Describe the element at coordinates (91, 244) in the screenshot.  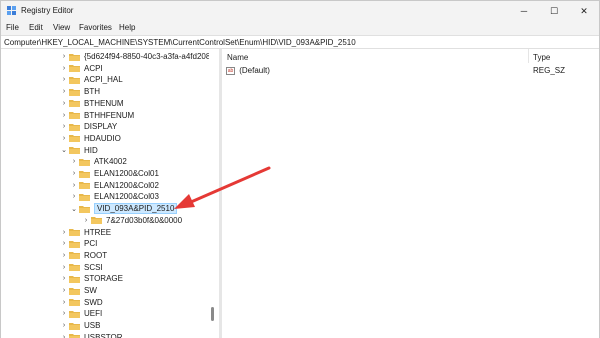
I see `tree-item-label: PCI` at that location.